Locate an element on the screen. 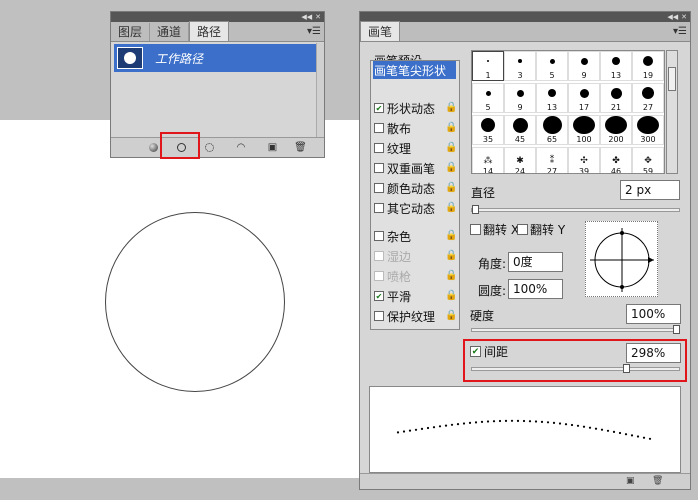 Image resolution: width=698 pixels, height=500 pixels. brush-tip-21: ✣ 39 is located at coordinates (584, 160).